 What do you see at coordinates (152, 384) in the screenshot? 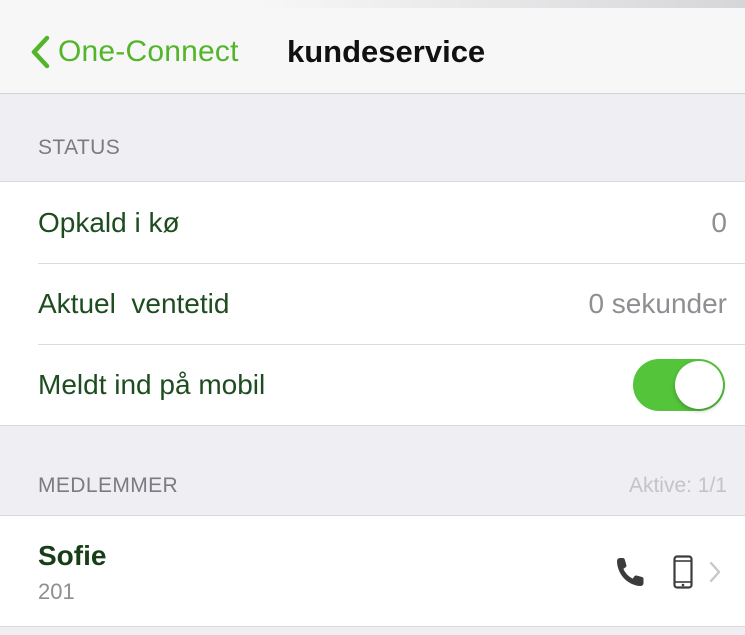
I see `signed-in-mobile-label: Meldt ind på mobil` at bounding box center [152, 384].